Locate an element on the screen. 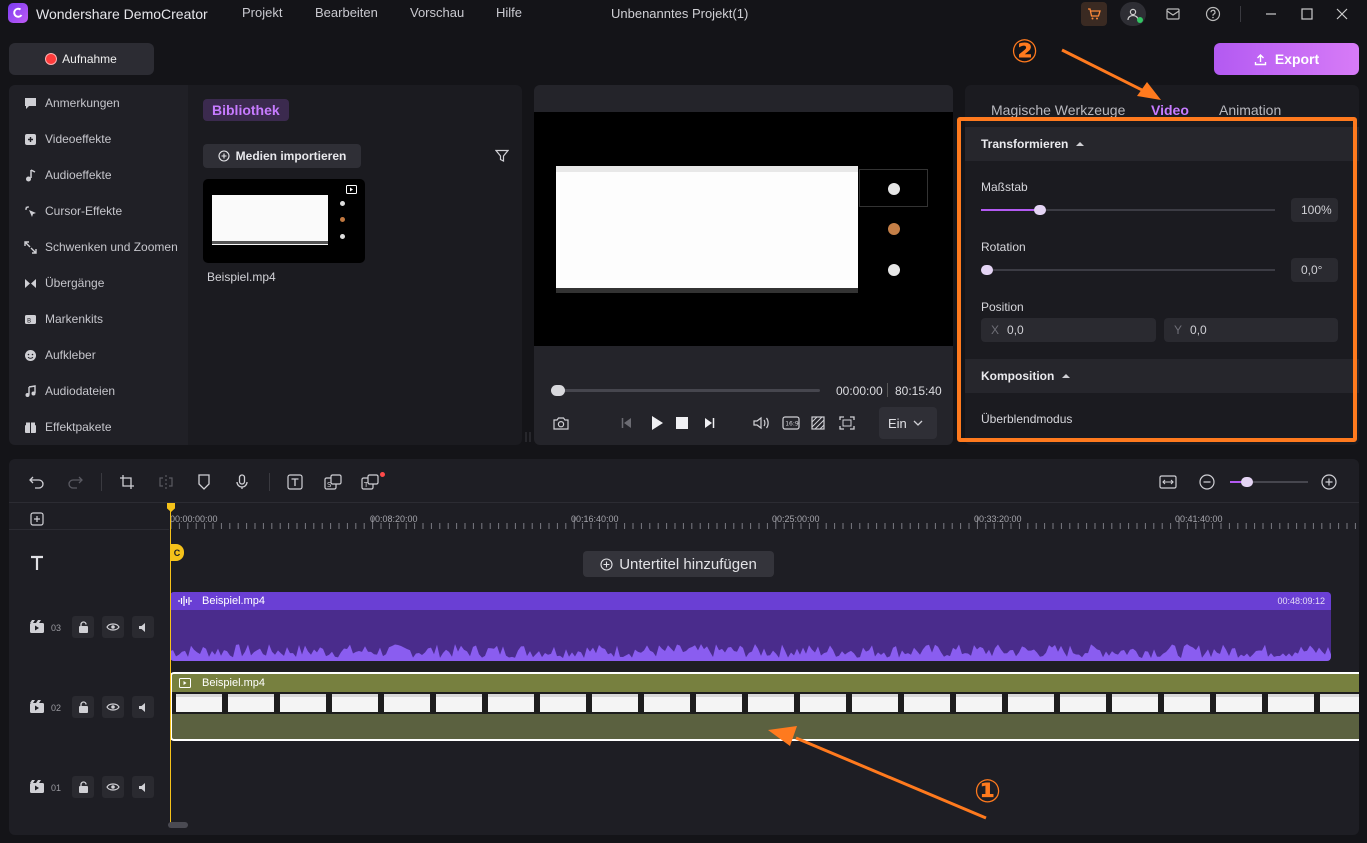 The image size is (1367, 843). minimize-icon is located at coordinates (1271, 14).